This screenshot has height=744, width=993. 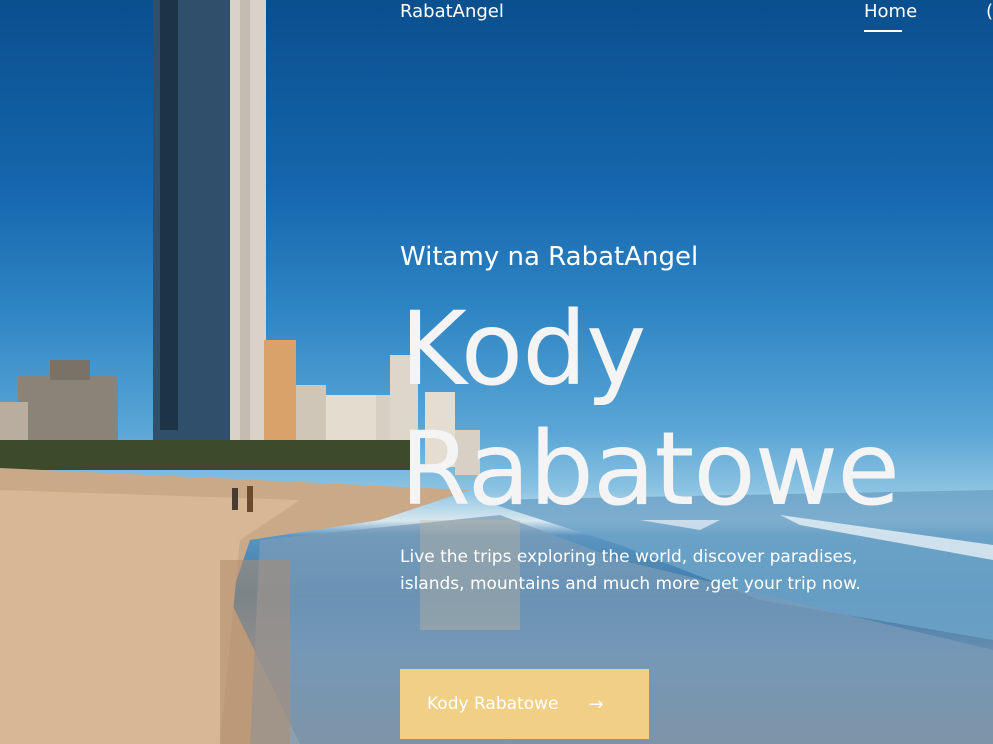 I want to click on nav-active-underline, so click(x=883, y=31).